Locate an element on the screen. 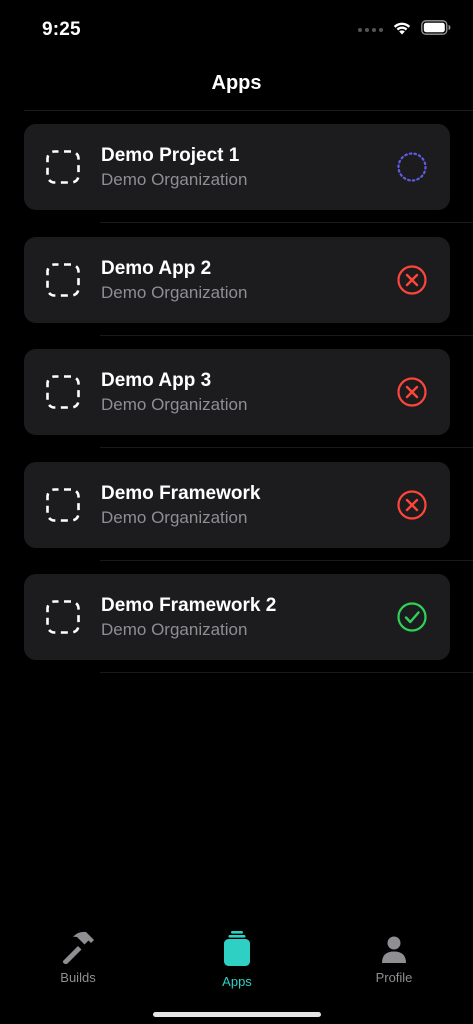 The image size is (473, 1024). app-name: Demo Framework 2 is located at coordinates (189, 605).